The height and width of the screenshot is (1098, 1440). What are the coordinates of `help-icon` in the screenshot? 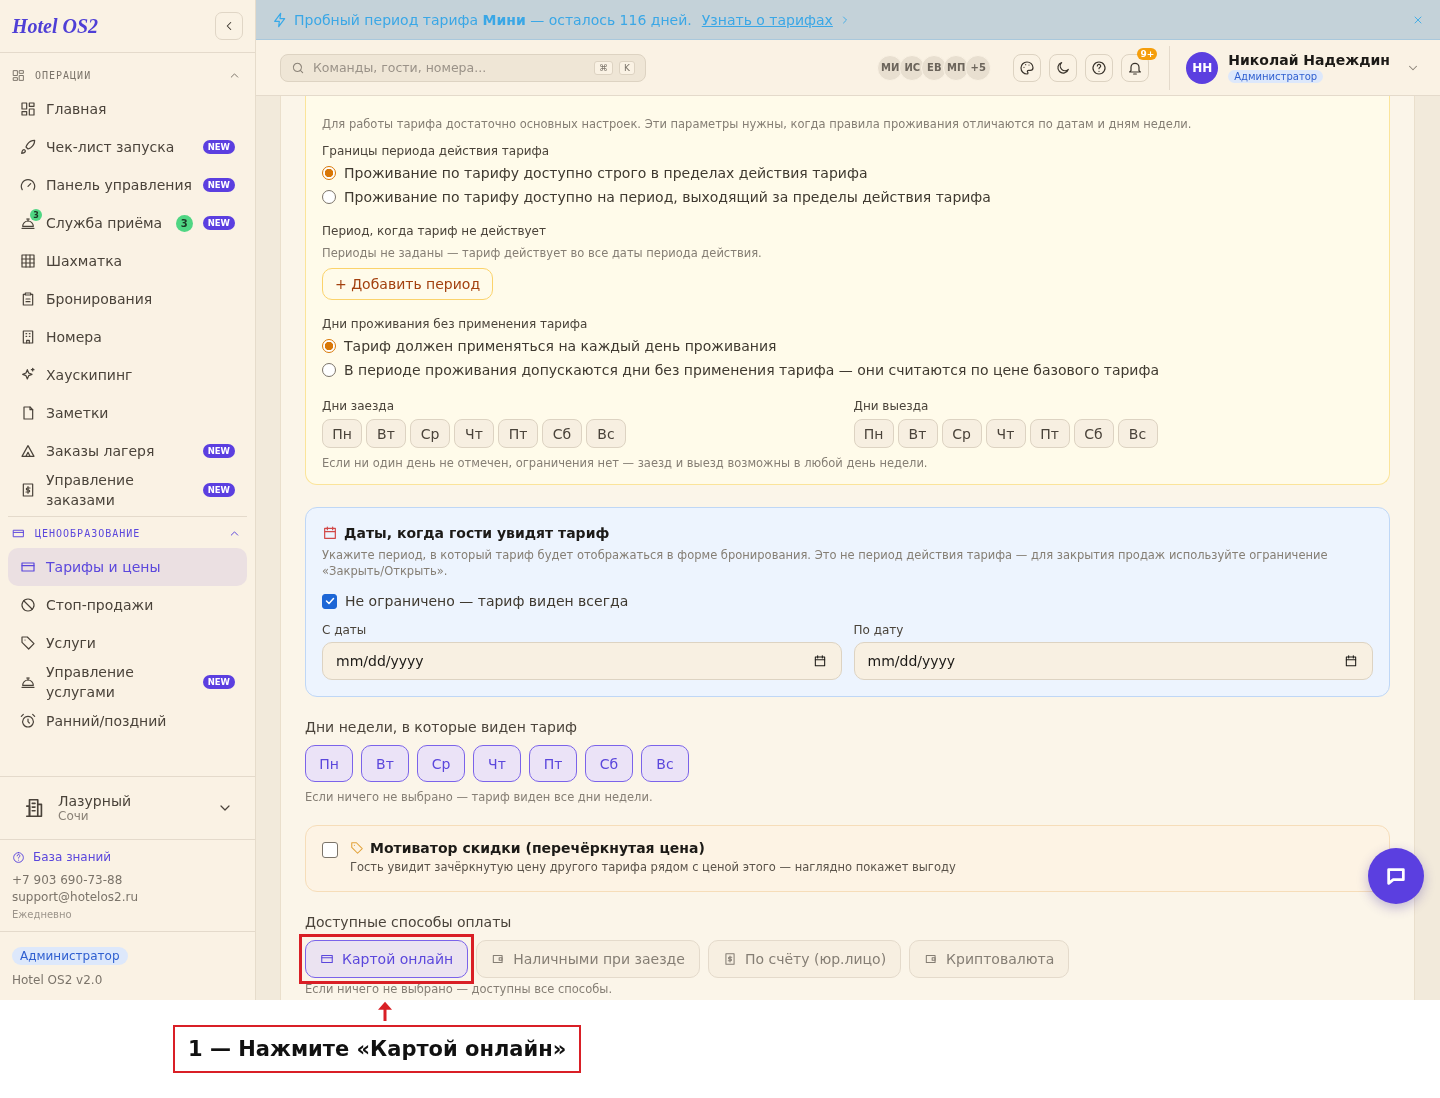 It's located at (18, 857).